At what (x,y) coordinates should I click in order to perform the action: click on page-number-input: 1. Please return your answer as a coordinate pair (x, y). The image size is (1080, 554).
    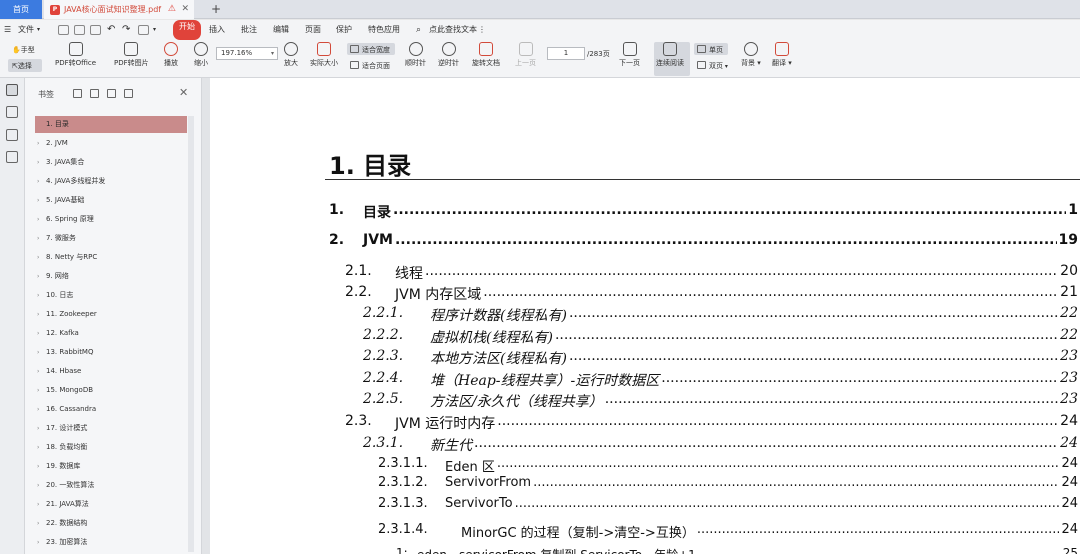
    Looking at the image, I should click on (566, 53).